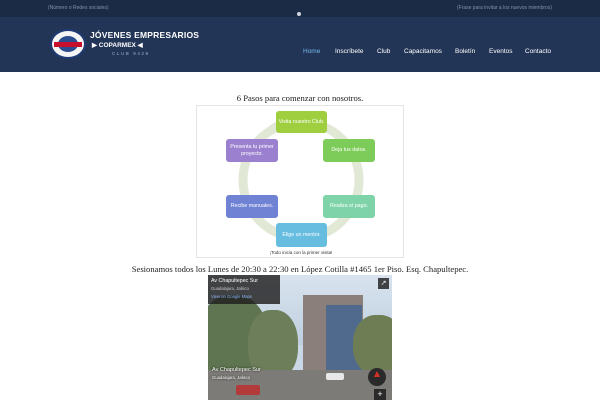 The width and height of the screenshot is (600, 400). What do you see at coordinates (301, 122) in the screenshot?
I see `step-visit-club: Visita nuestro Club.` at bounding box center [301, 122].